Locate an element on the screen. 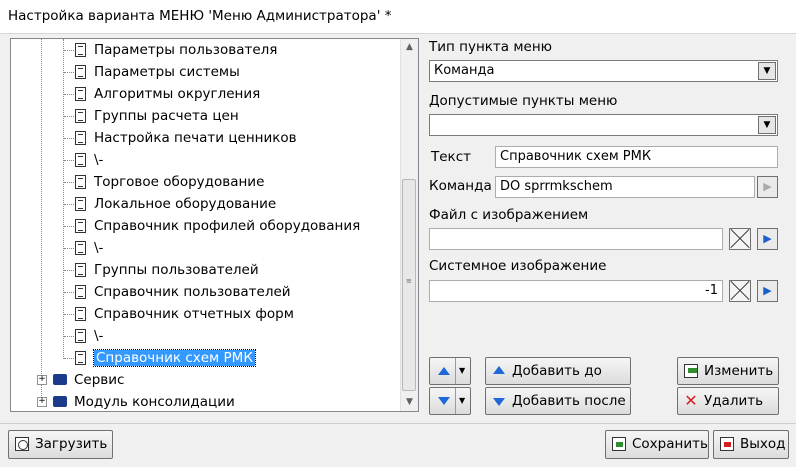 Image resolution: width=796 pixels, height=467 pixels. tree-item: Справочник отчетных форм is located at coordinates (184, 314).